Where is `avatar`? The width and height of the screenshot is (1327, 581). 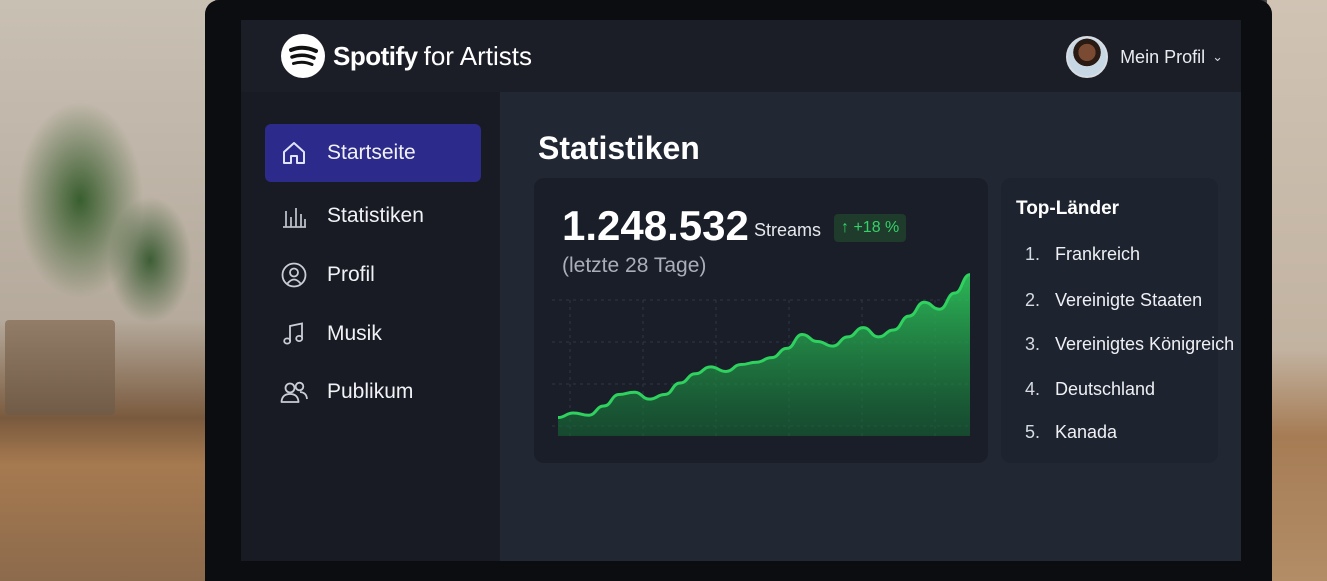 avatar is located at coordinates (1087, 57).